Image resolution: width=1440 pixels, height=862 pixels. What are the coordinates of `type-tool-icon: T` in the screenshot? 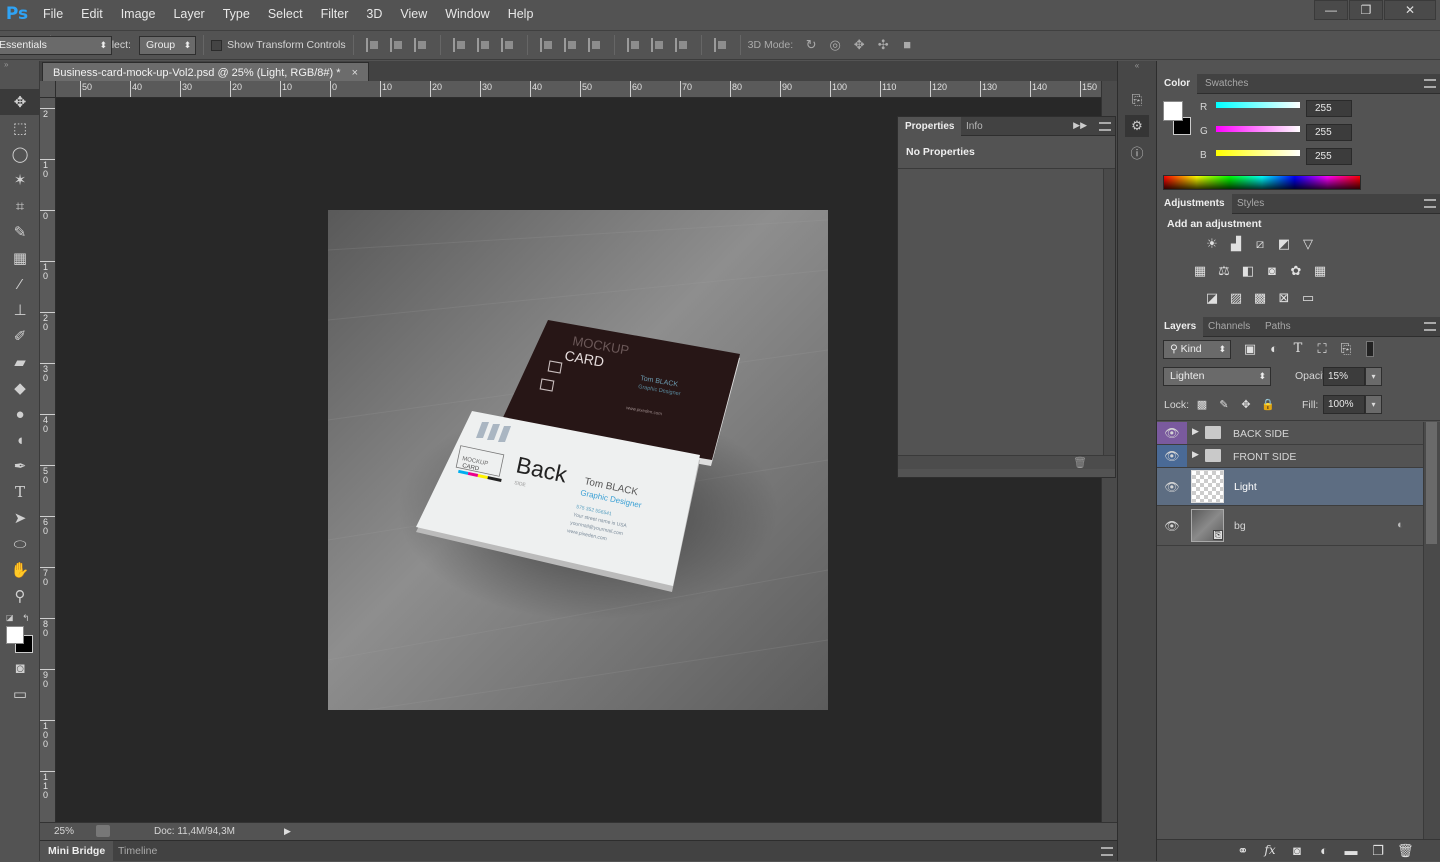 It's located at (20, 492).